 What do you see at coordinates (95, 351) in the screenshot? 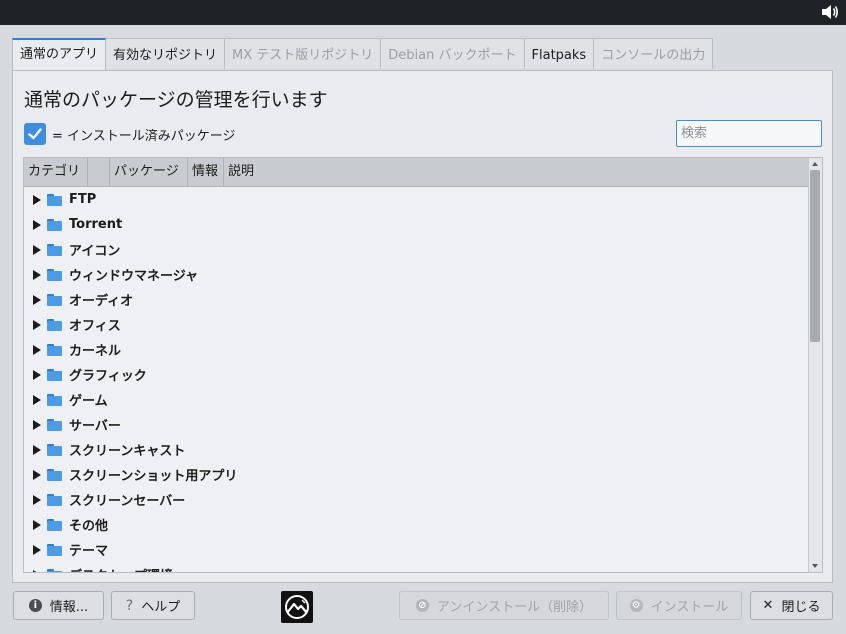
I see `category-label: カーネル` at bounding box center [95, 351].